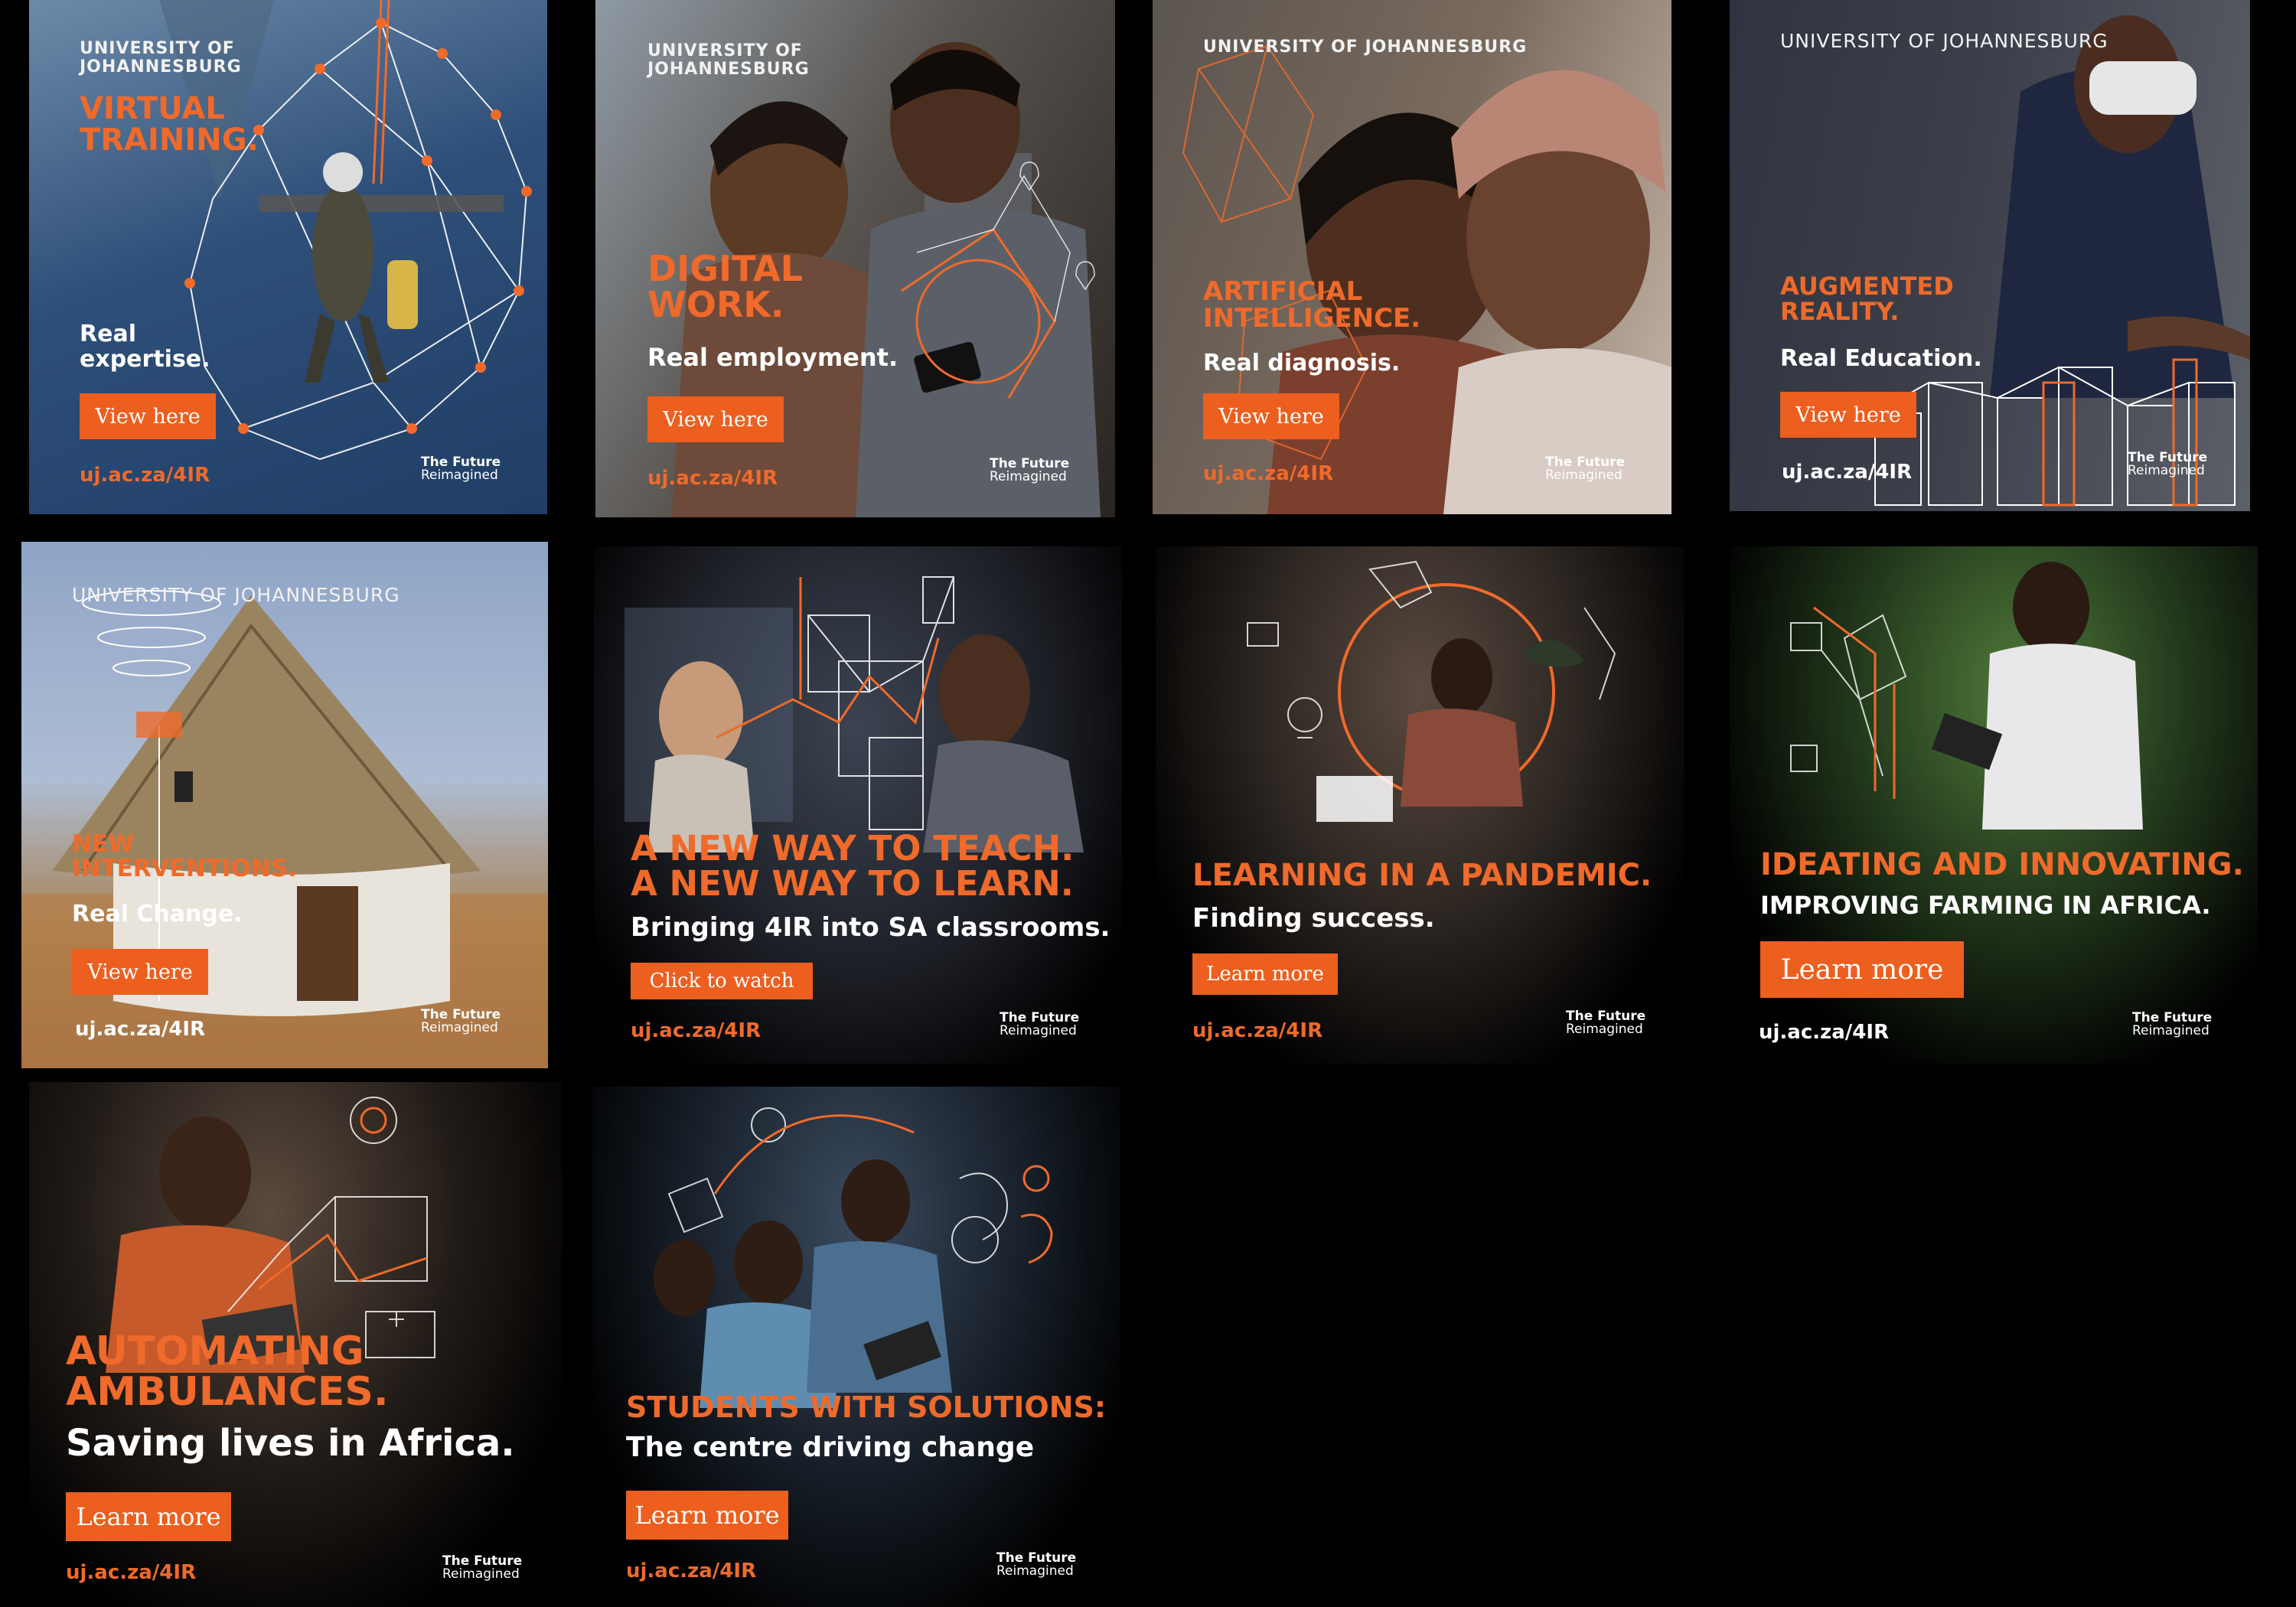  I want to click on headline: ARTIFICIAL INTELLIGENCE., so click(1312, 305).